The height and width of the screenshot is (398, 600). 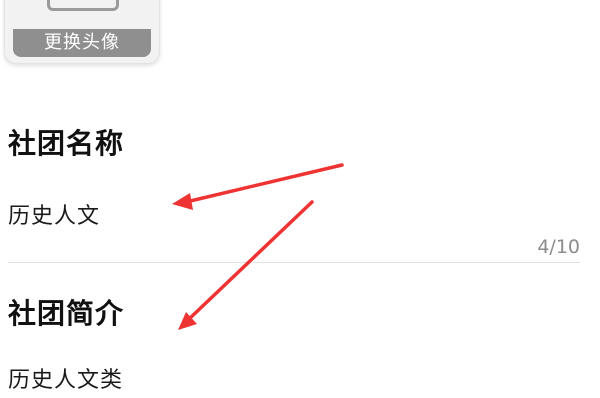 I want to click on club-name-input: 历史人文, so click(x=54, y=214).